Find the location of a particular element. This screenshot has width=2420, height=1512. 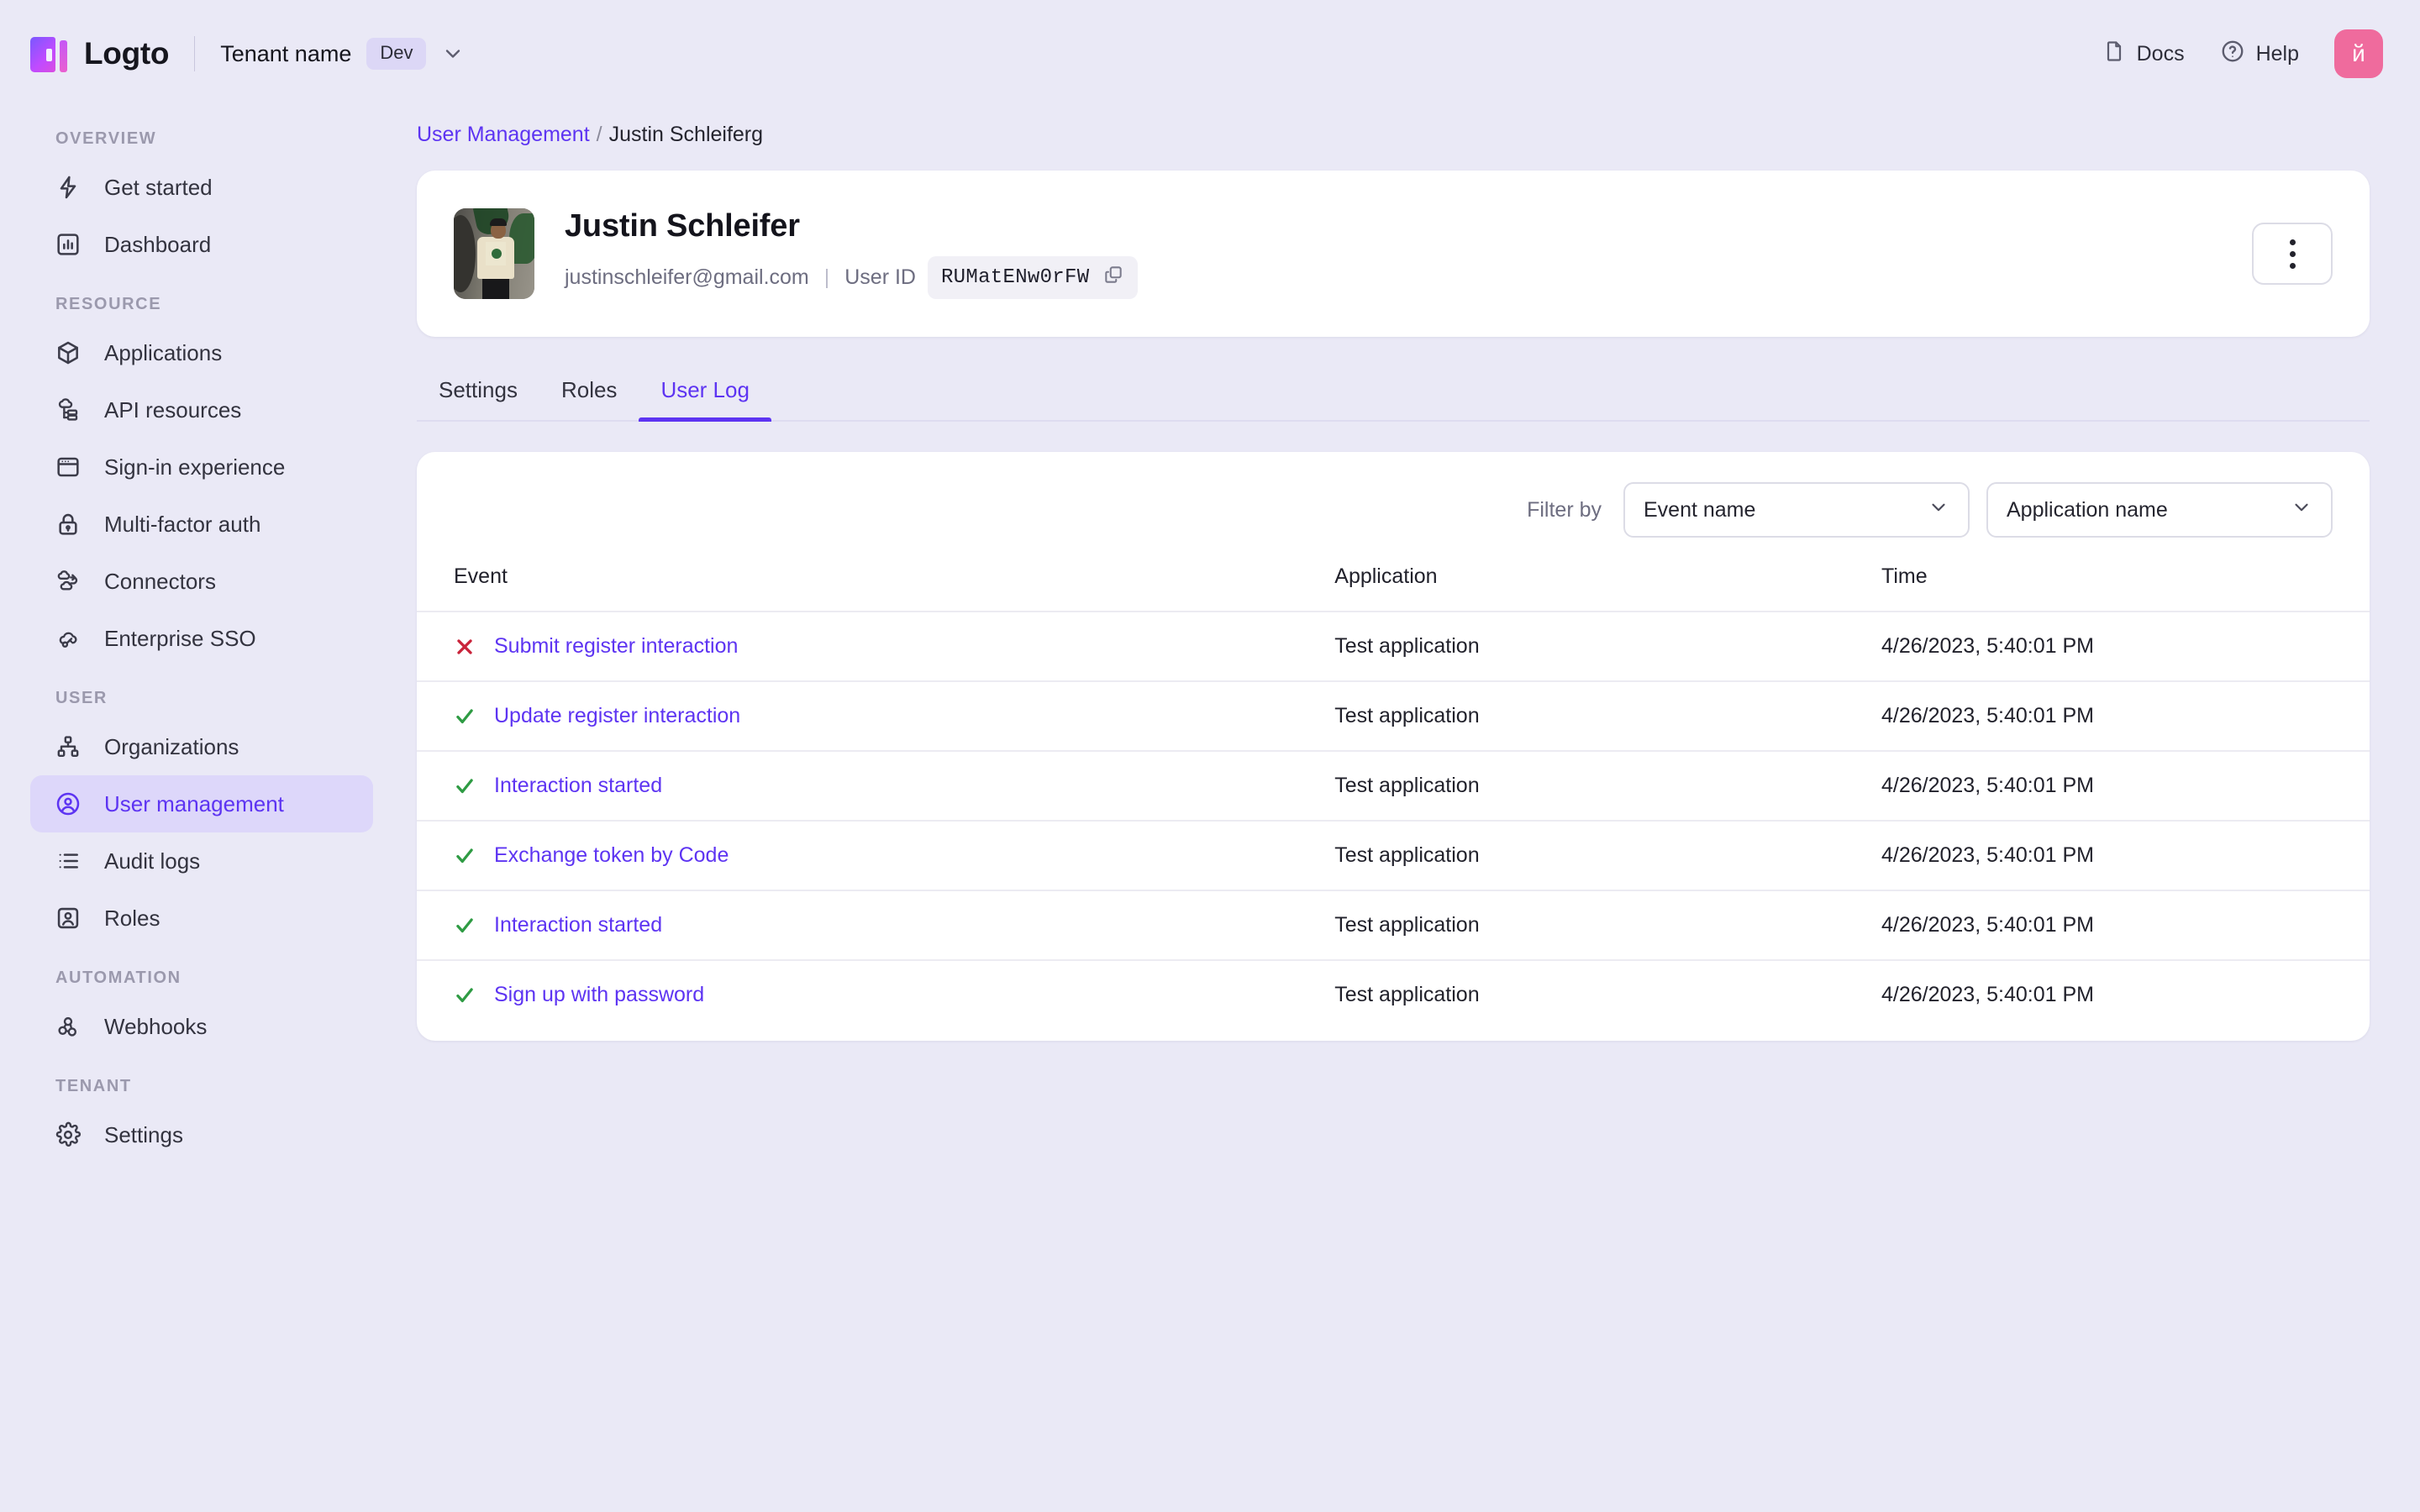

table-header: Event Application Time is located at coordinates (1393, 588).